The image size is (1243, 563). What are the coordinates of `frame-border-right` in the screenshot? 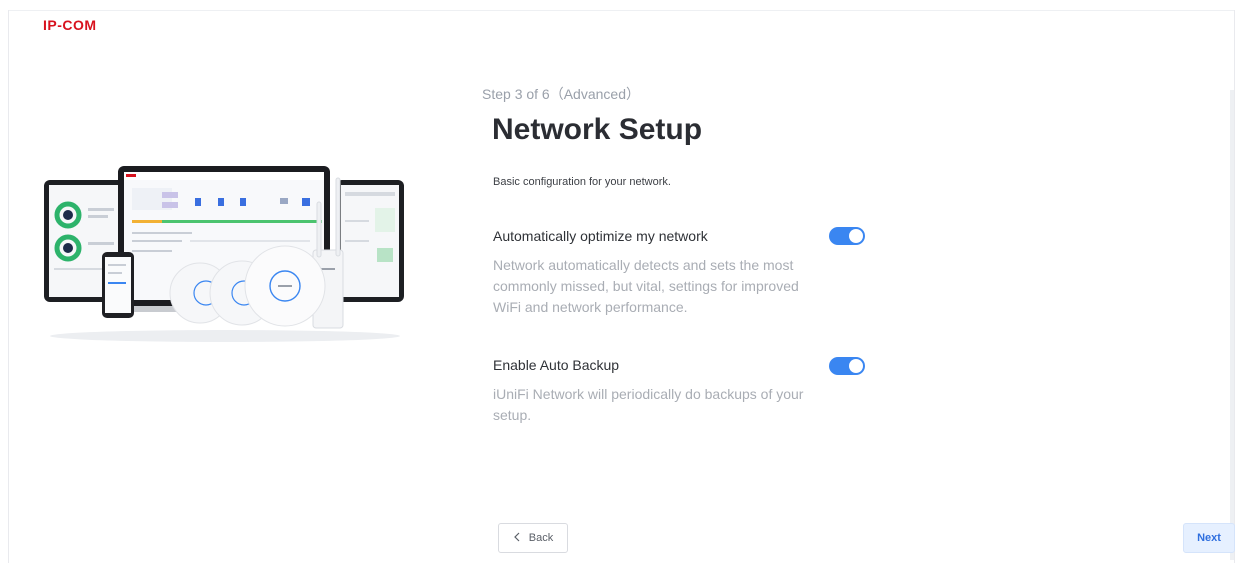 It's located at (1234, 286).